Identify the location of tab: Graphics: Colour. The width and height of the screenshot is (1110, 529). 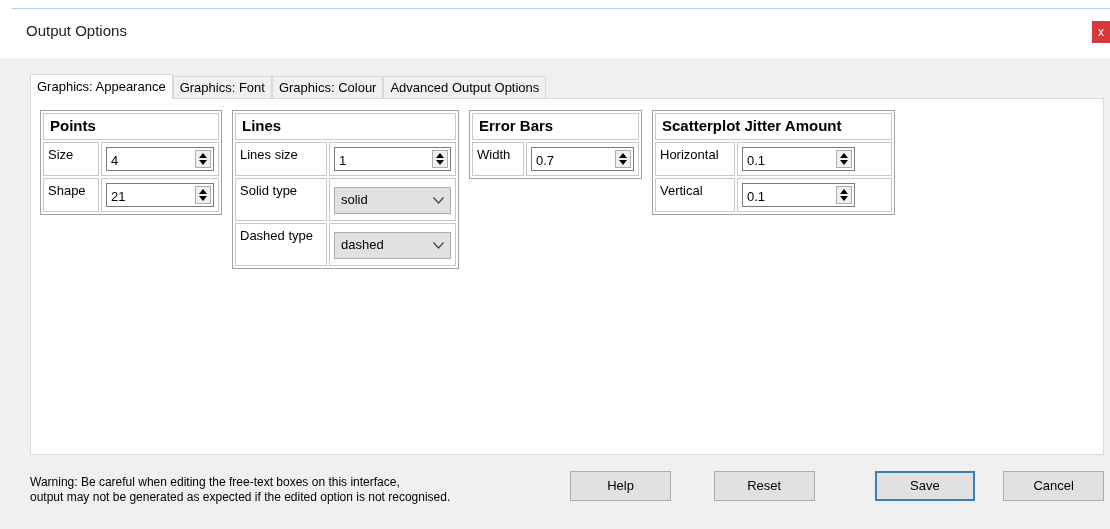
(327, 87).